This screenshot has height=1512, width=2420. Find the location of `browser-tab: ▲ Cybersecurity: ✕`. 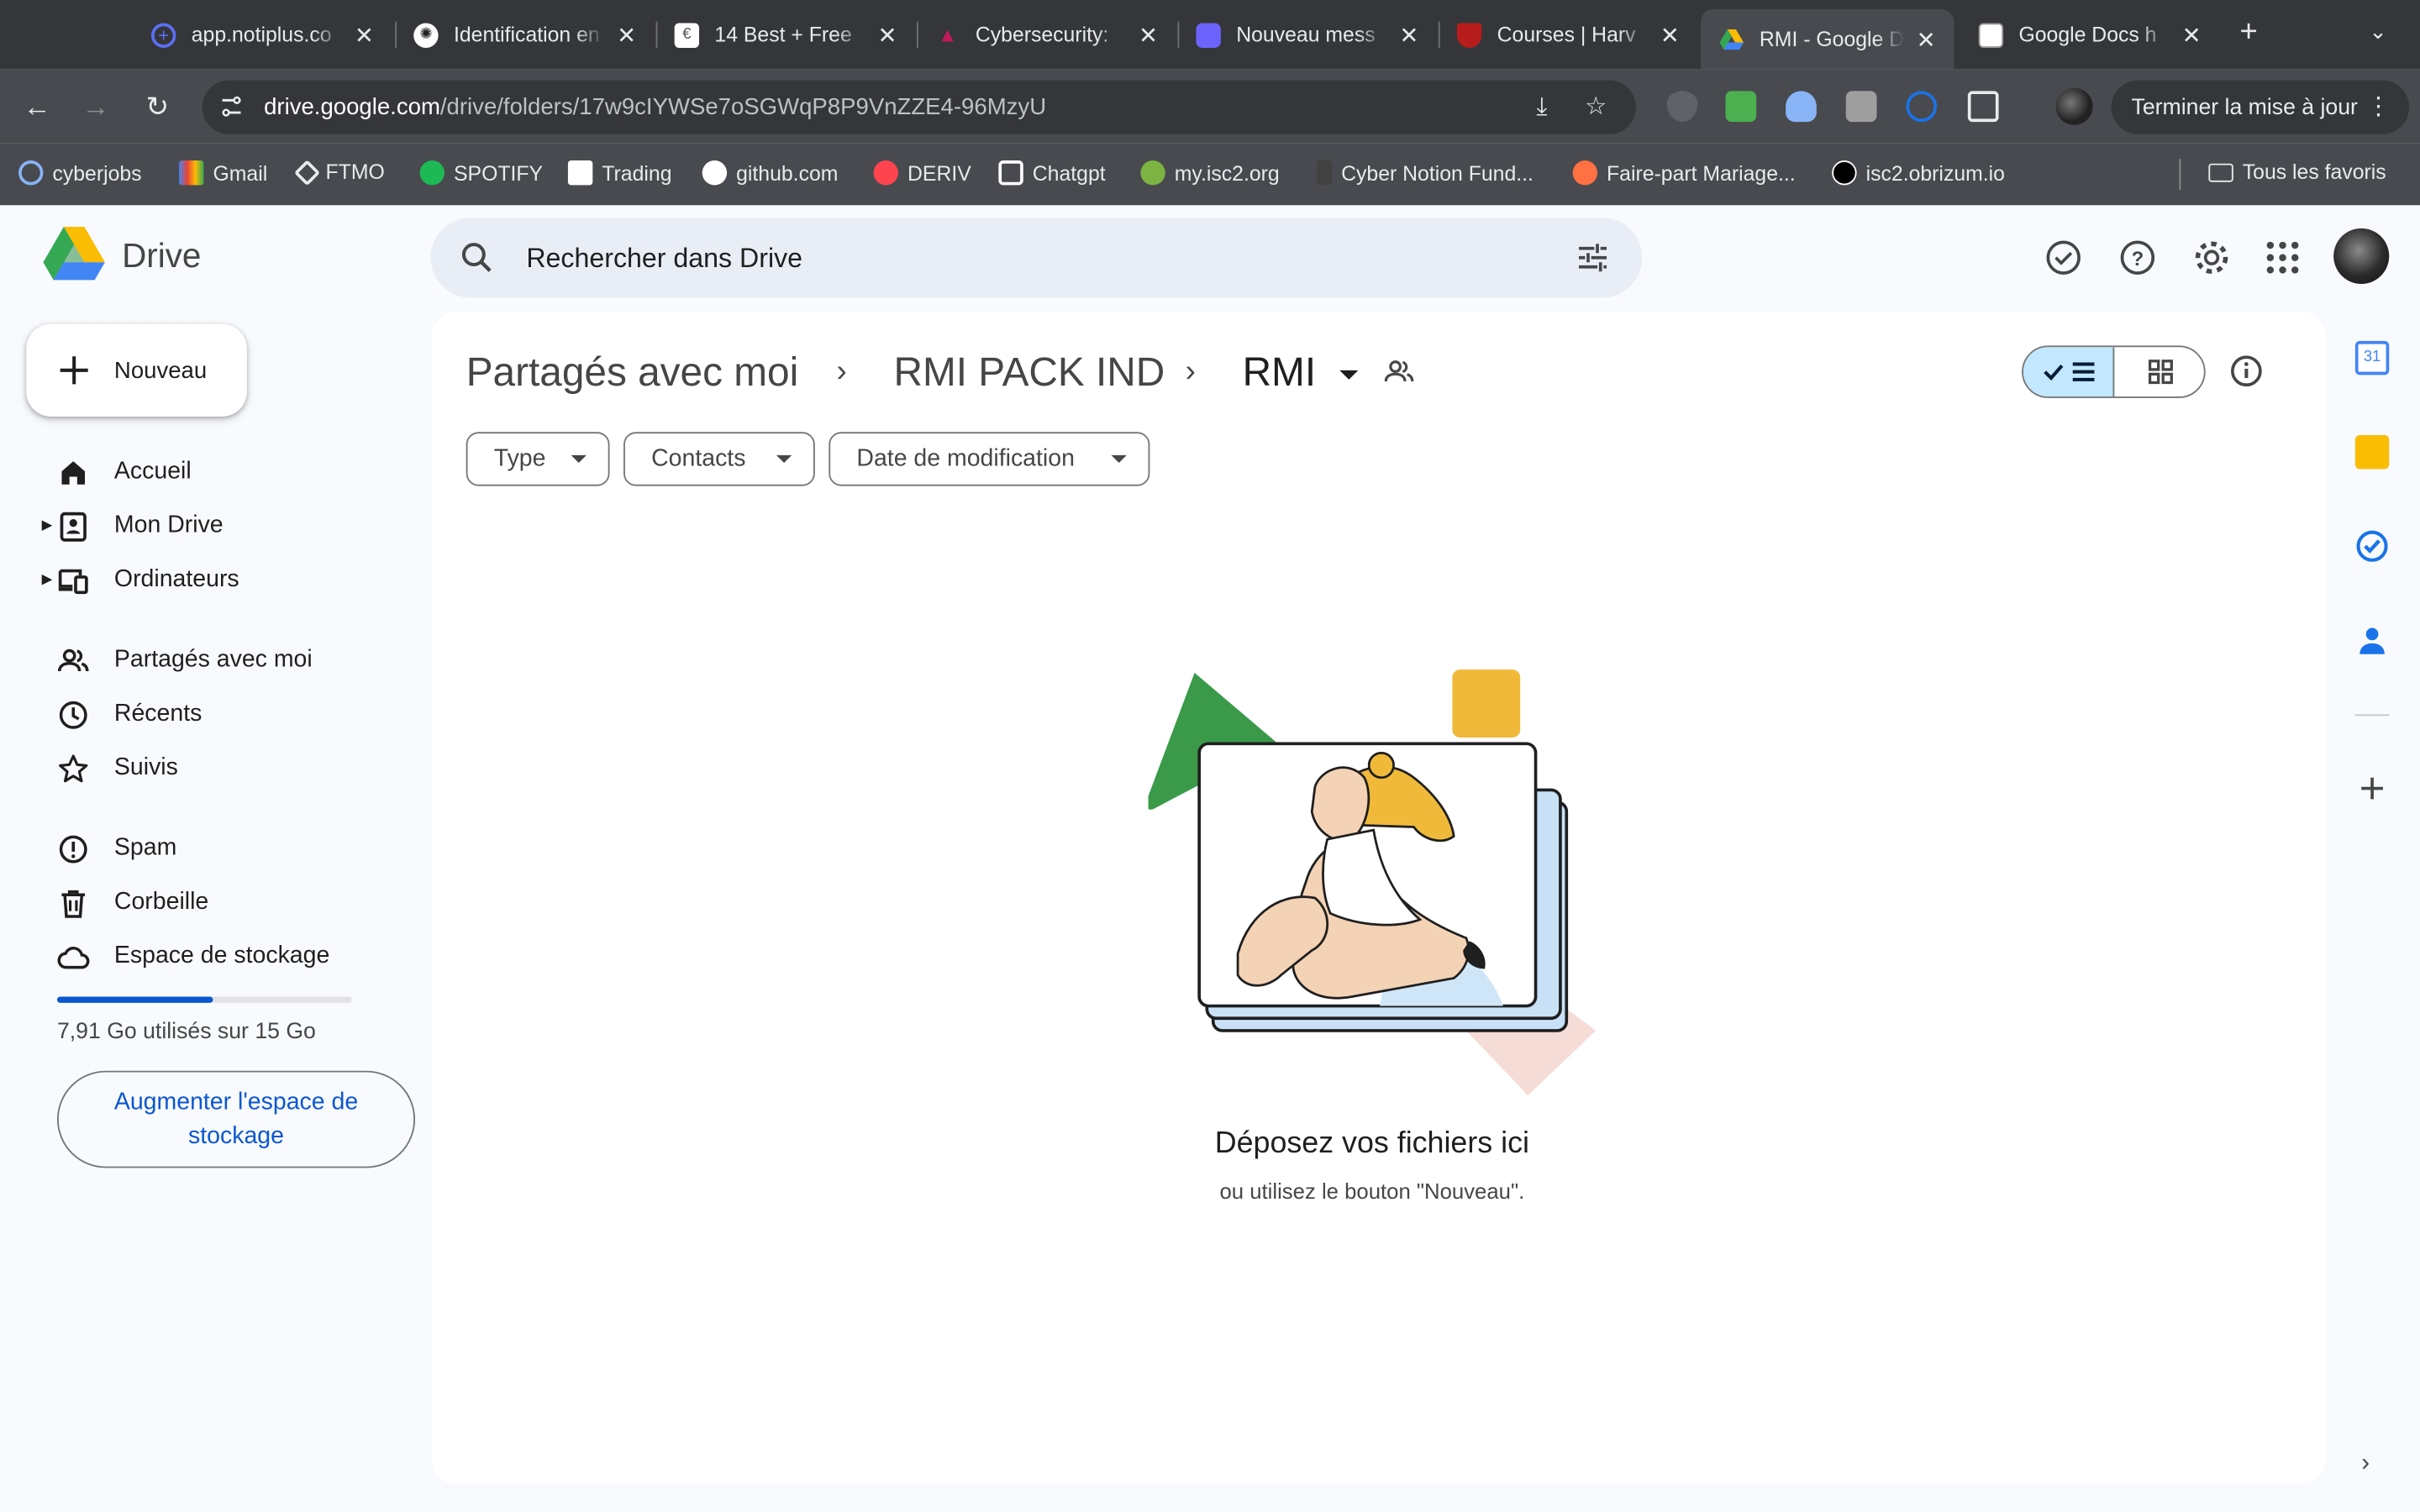

browser-tab: ▲ Cybersecurity: ✕ is located at coordinates (1046, 34).